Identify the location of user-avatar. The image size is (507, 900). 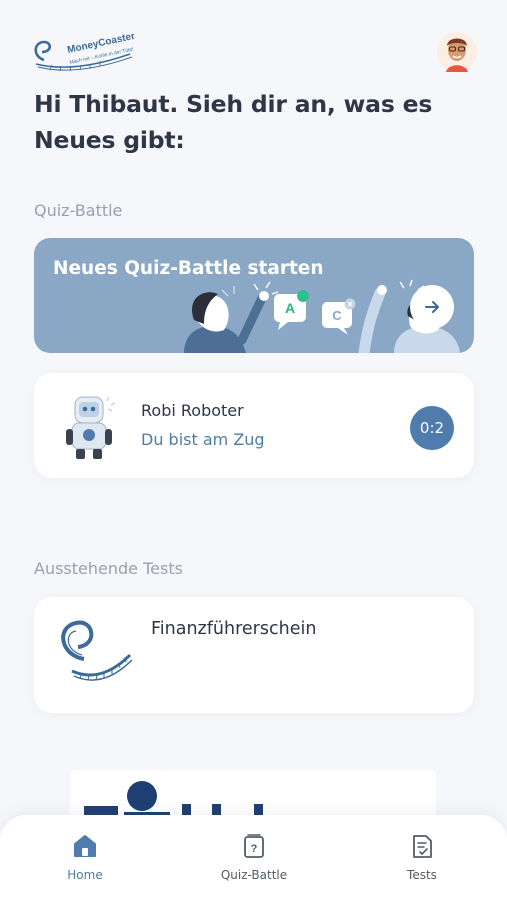
(457, 52).